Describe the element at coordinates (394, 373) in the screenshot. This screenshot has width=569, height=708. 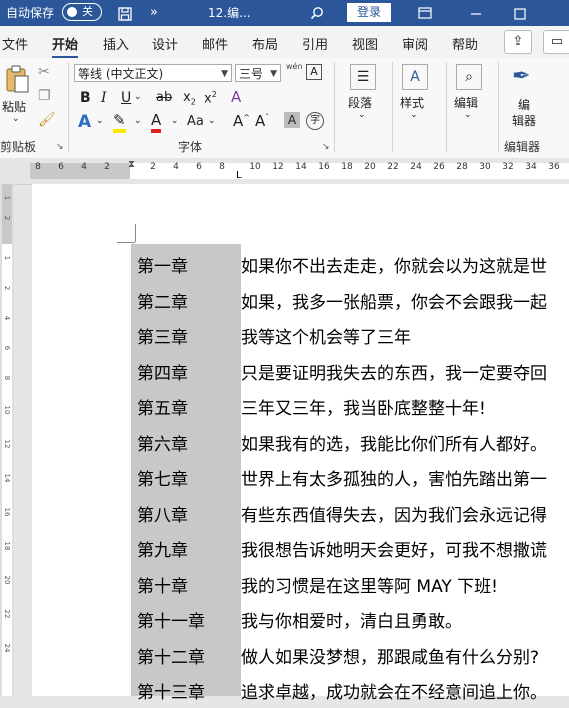
I see `chapter-text: 只是要证明我失去的东西，我一定要夺回` at that location.